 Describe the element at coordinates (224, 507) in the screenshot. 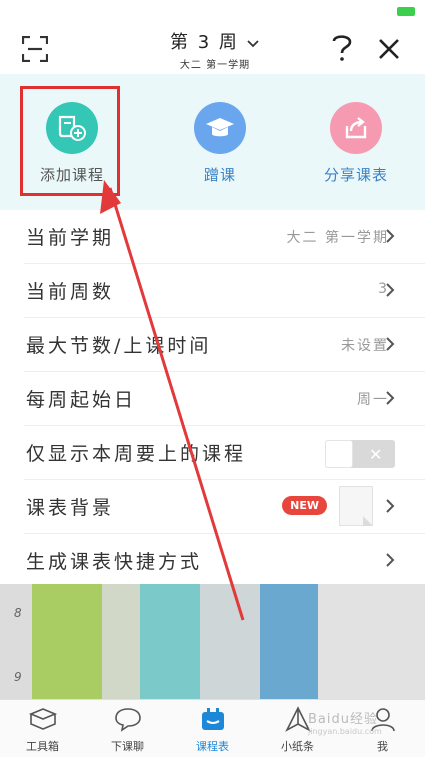

I see `background-row: 课表背景 NEW` at that location.